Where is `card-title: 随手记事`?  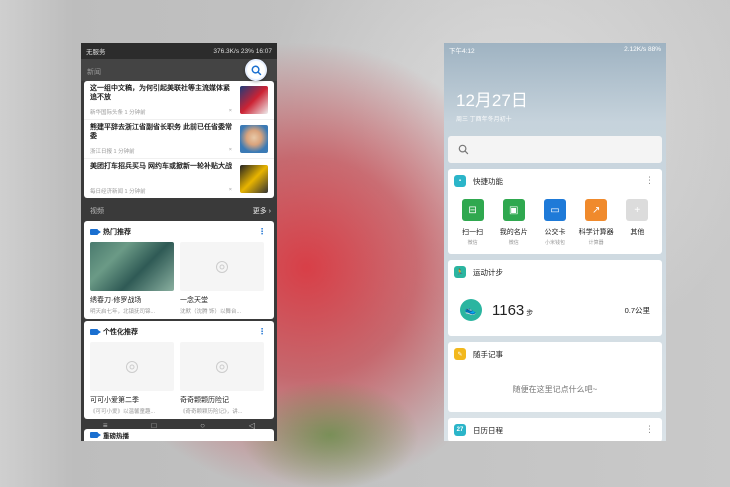 card-title: 随手记事 is located at coordinates (488, 354).